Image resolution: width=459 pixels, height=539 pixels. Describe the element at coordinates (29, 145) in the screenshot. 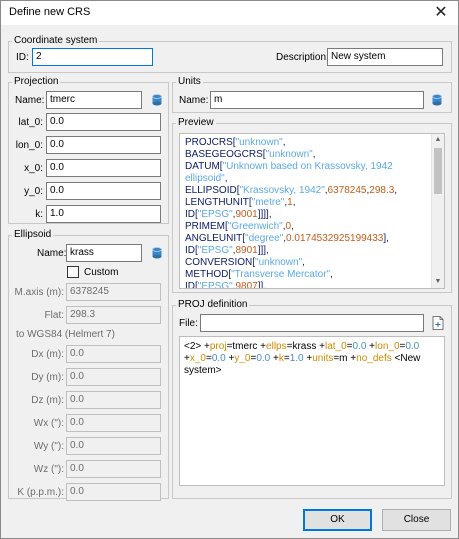

I see `param-label: lon_0:` at that location.